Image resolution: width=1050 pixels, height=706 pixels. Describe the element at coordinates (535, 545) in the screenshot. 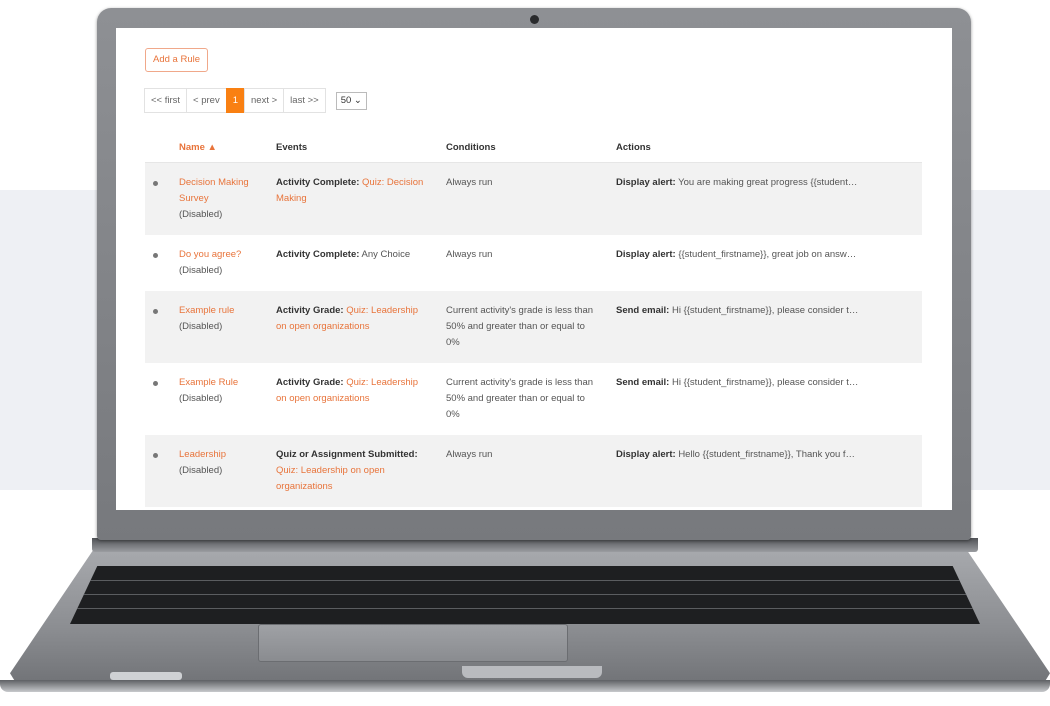

I see `laptop-hinge` at that location.